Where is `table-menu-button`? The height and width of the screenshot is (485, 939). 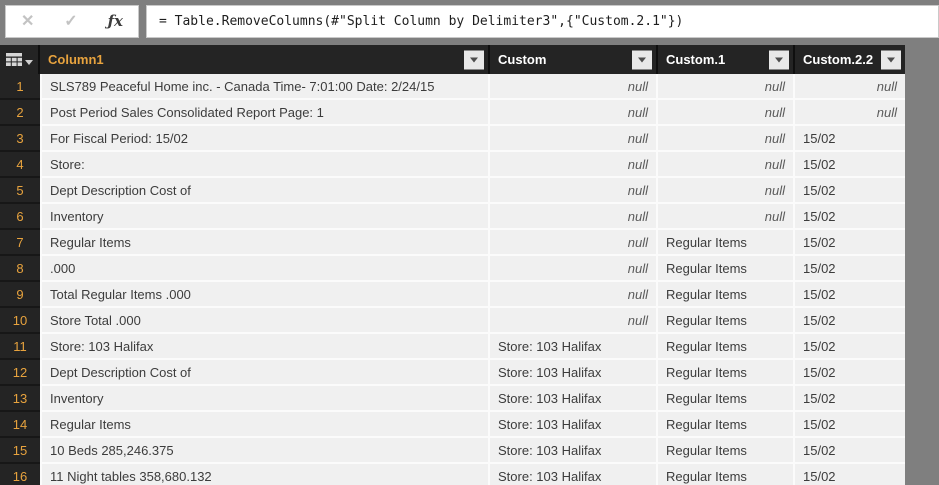 table-menu-button is located at coordinates (20, 59).